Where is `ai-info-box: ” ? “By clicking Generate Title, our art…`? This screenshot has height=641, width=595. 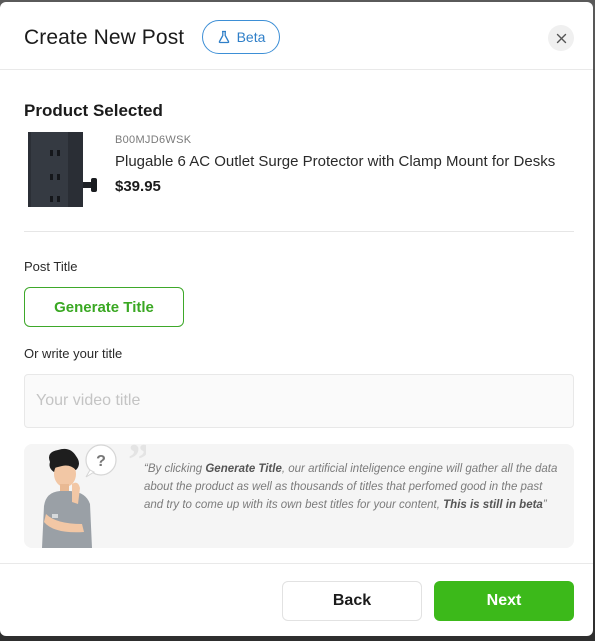
ai-info-box: ” ? “By clicking Generate Title, our art… is located at coordinates (299, 496).